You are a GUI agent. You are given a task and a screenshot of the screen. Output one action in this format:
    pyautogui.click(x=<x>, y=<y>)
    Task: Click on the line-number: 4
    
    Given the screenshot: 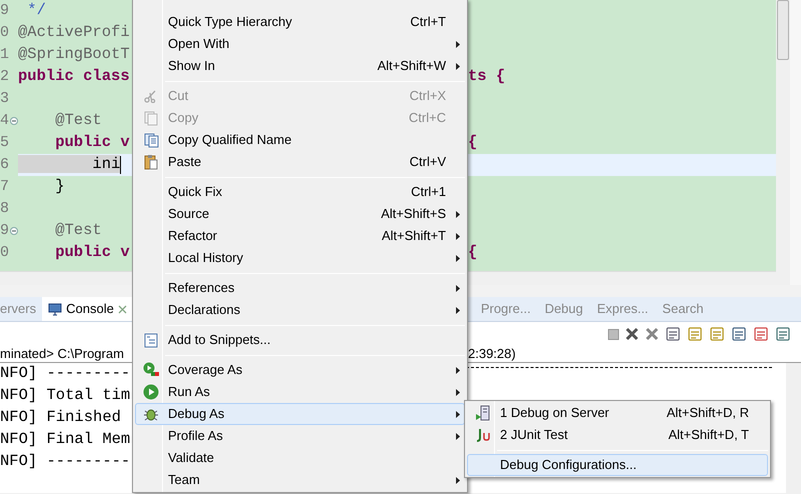 What is the action you would take?
    pyautogui.click(x=5, y=120)
    